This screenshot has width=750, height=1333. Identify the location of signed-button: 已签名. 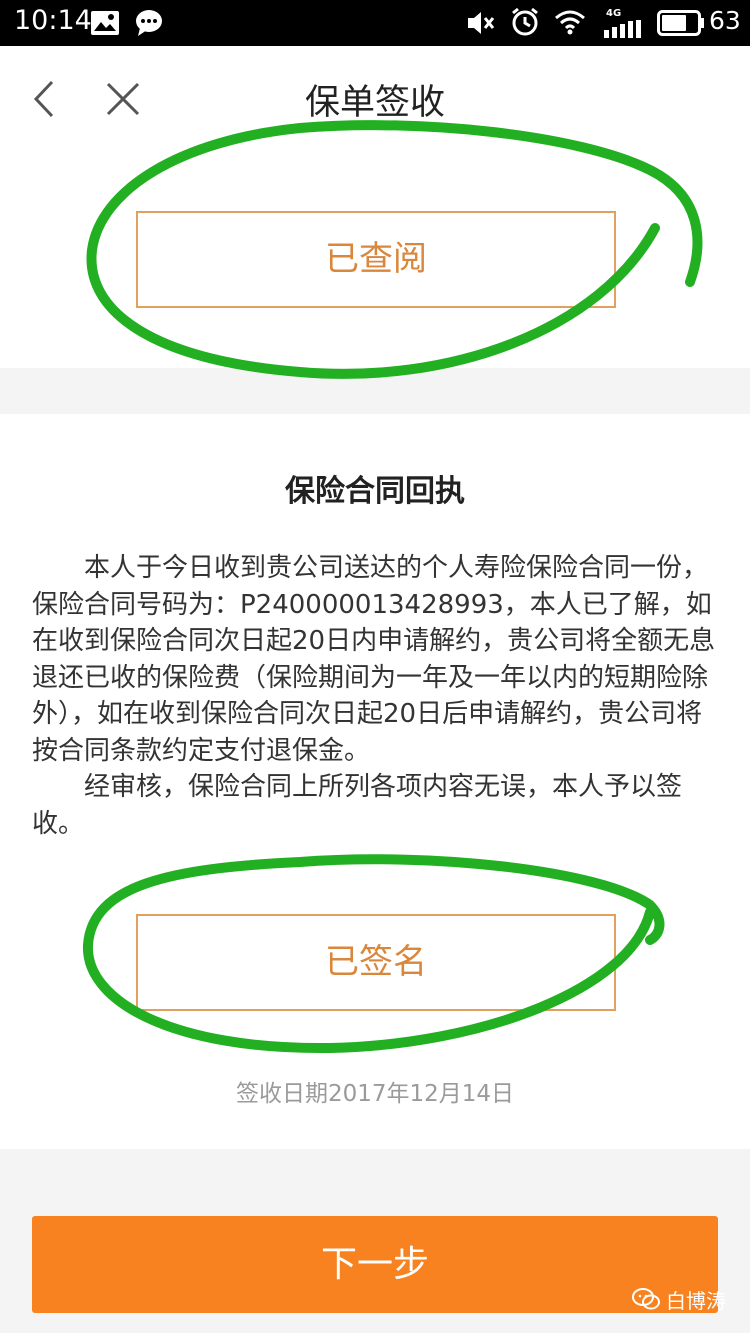
(376, 962).